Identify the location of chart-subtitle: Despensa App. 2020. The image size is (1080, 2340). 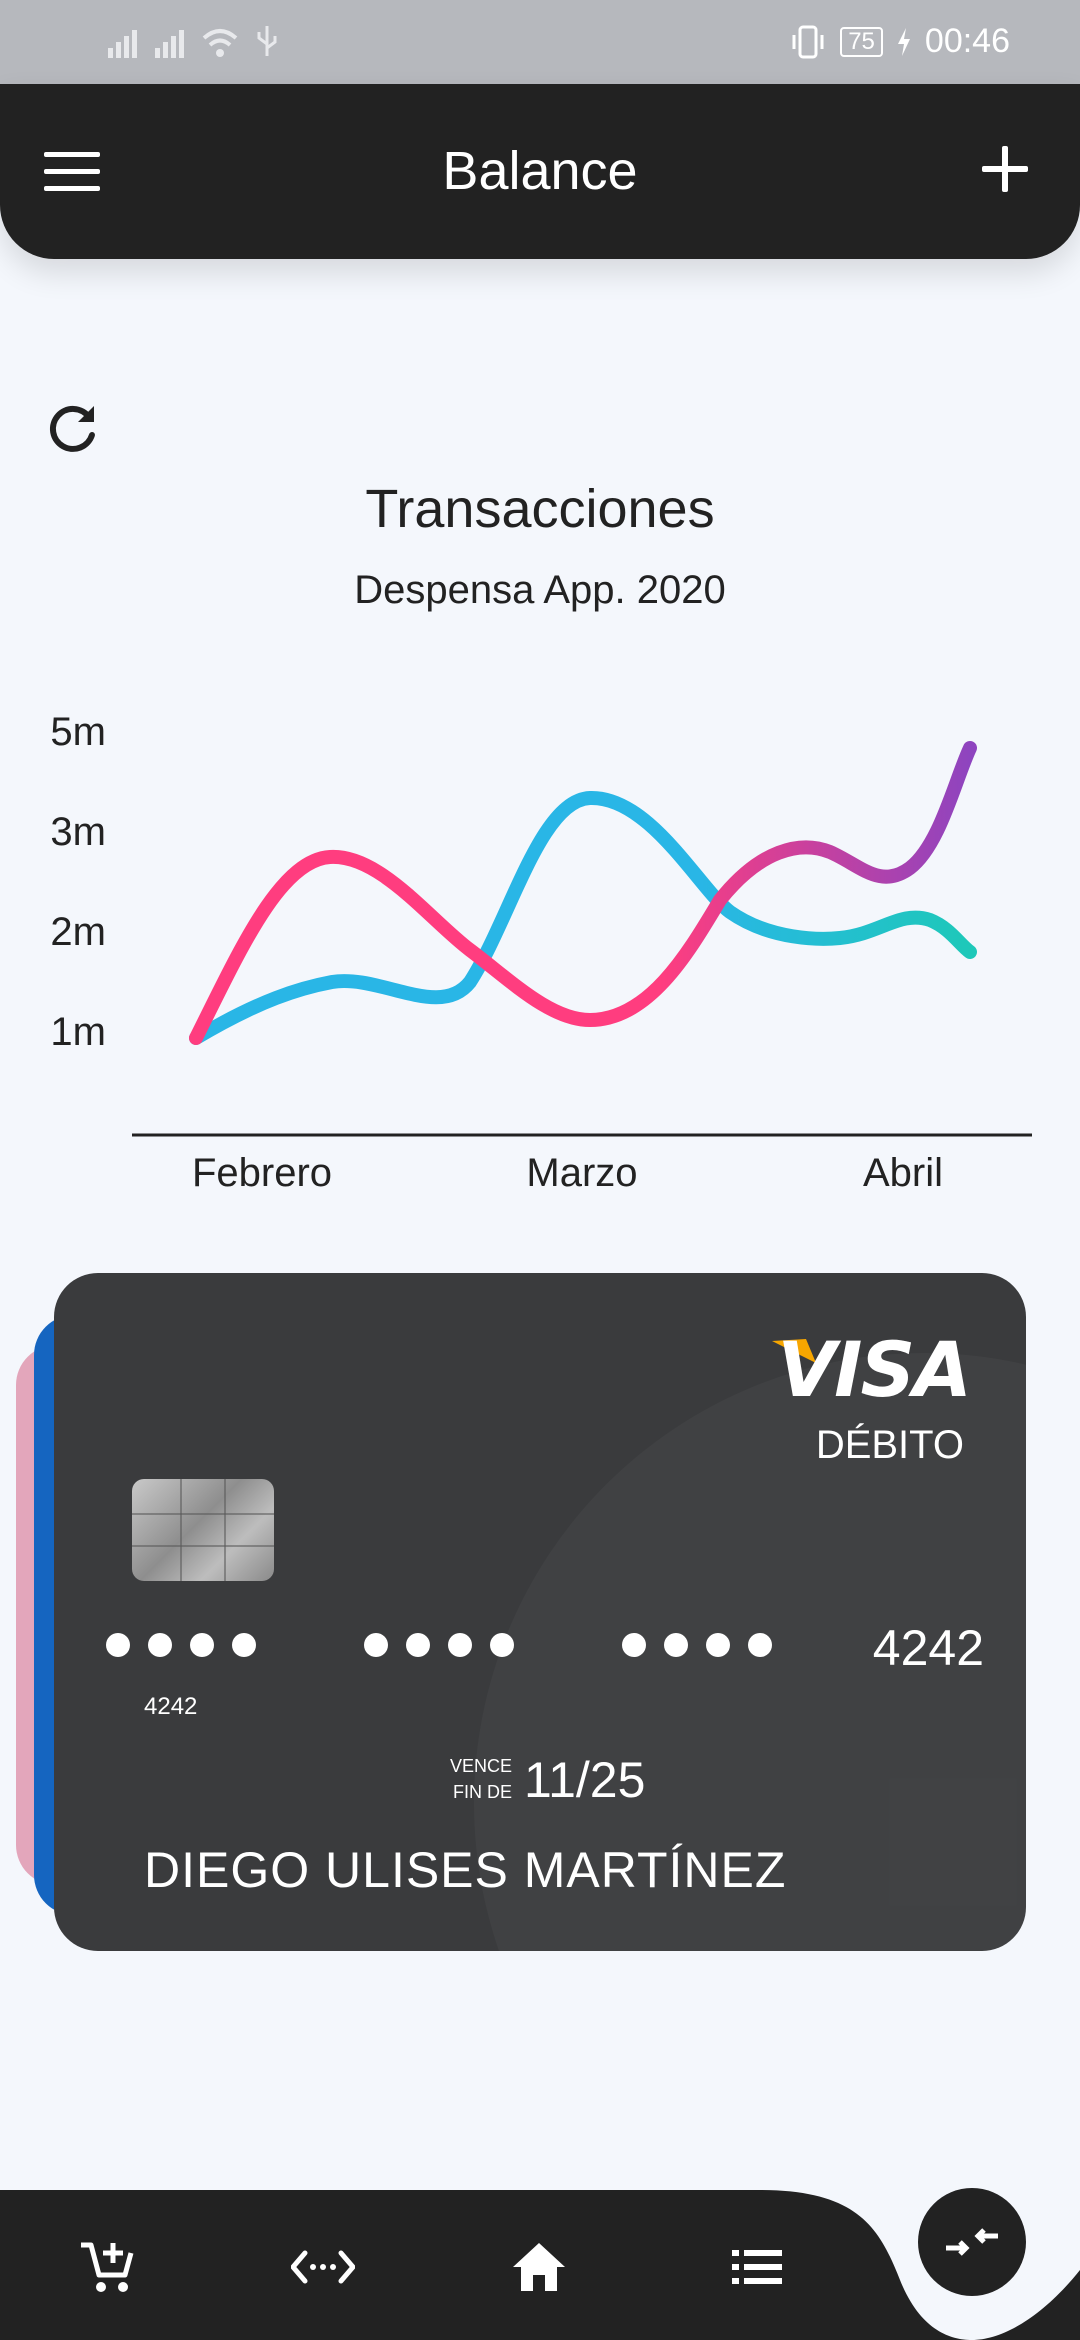
(540, 590).